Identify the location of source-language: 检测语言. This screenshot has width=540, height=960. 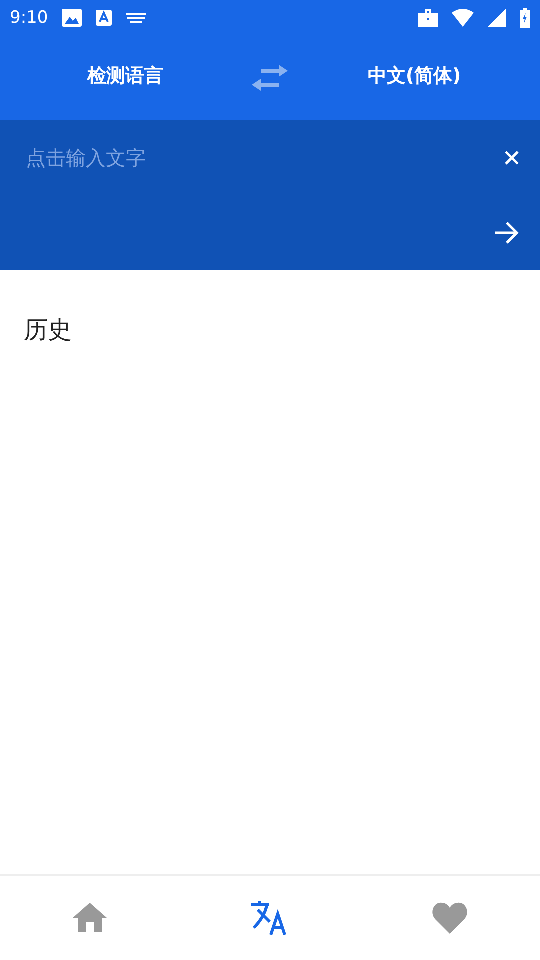
(125, 76).